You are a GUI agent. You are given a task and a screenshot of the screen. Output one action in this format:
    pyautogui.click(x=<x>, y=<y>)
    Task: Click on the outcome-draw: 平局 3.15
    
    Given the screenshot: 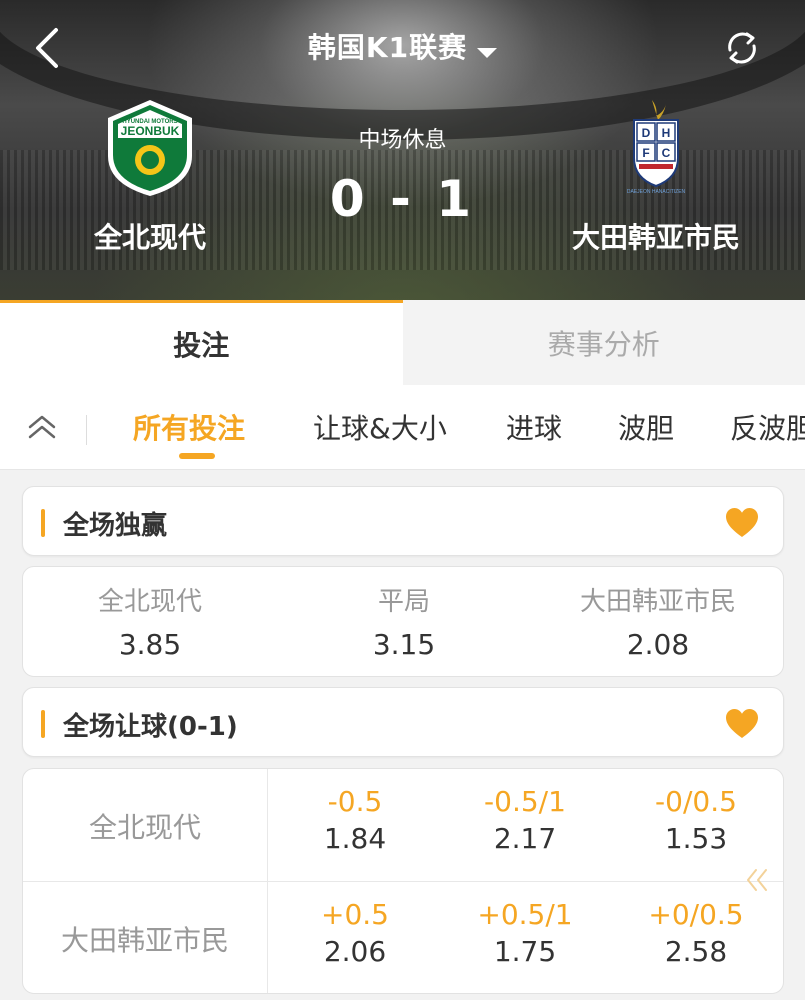 What is the action you would take?
    pyautogui.click(x=404, y=621)
    